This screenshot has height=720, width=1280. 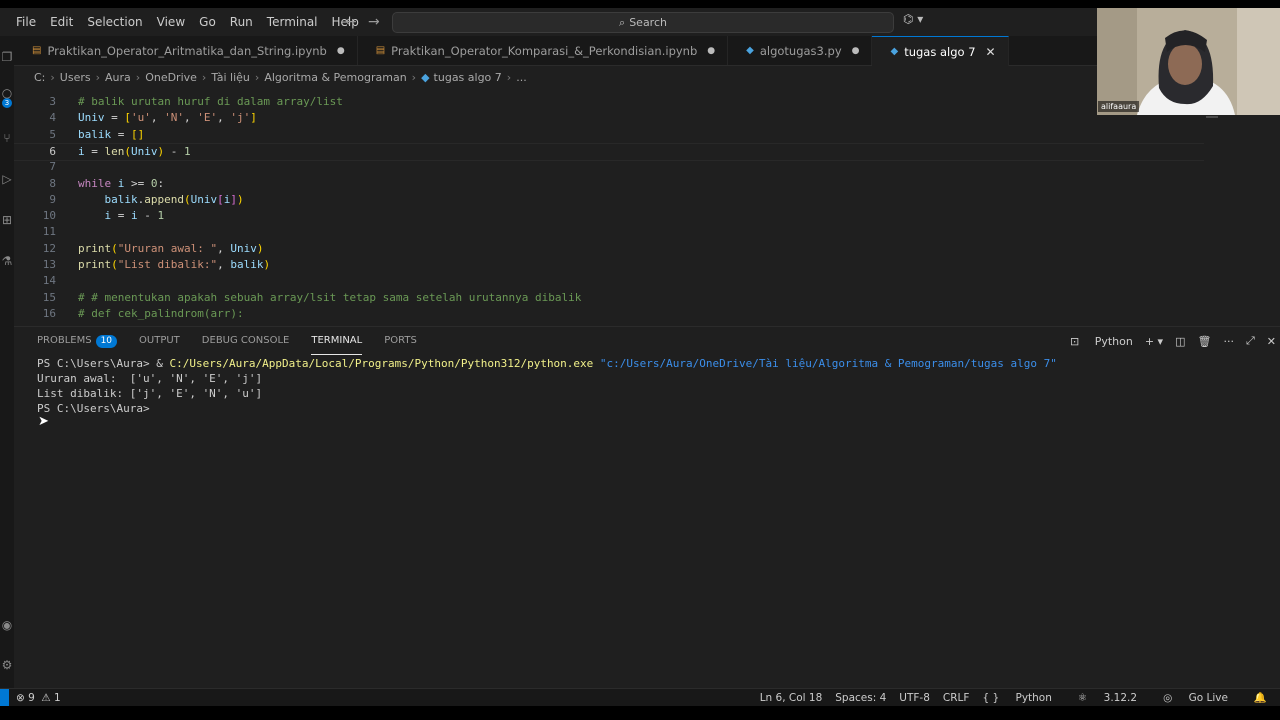 What do you see at coordinates (246, 341) in the screenshot?
I see `tab-debug-console: DEBUG CONSOLE` at bounding box center [246, 341].